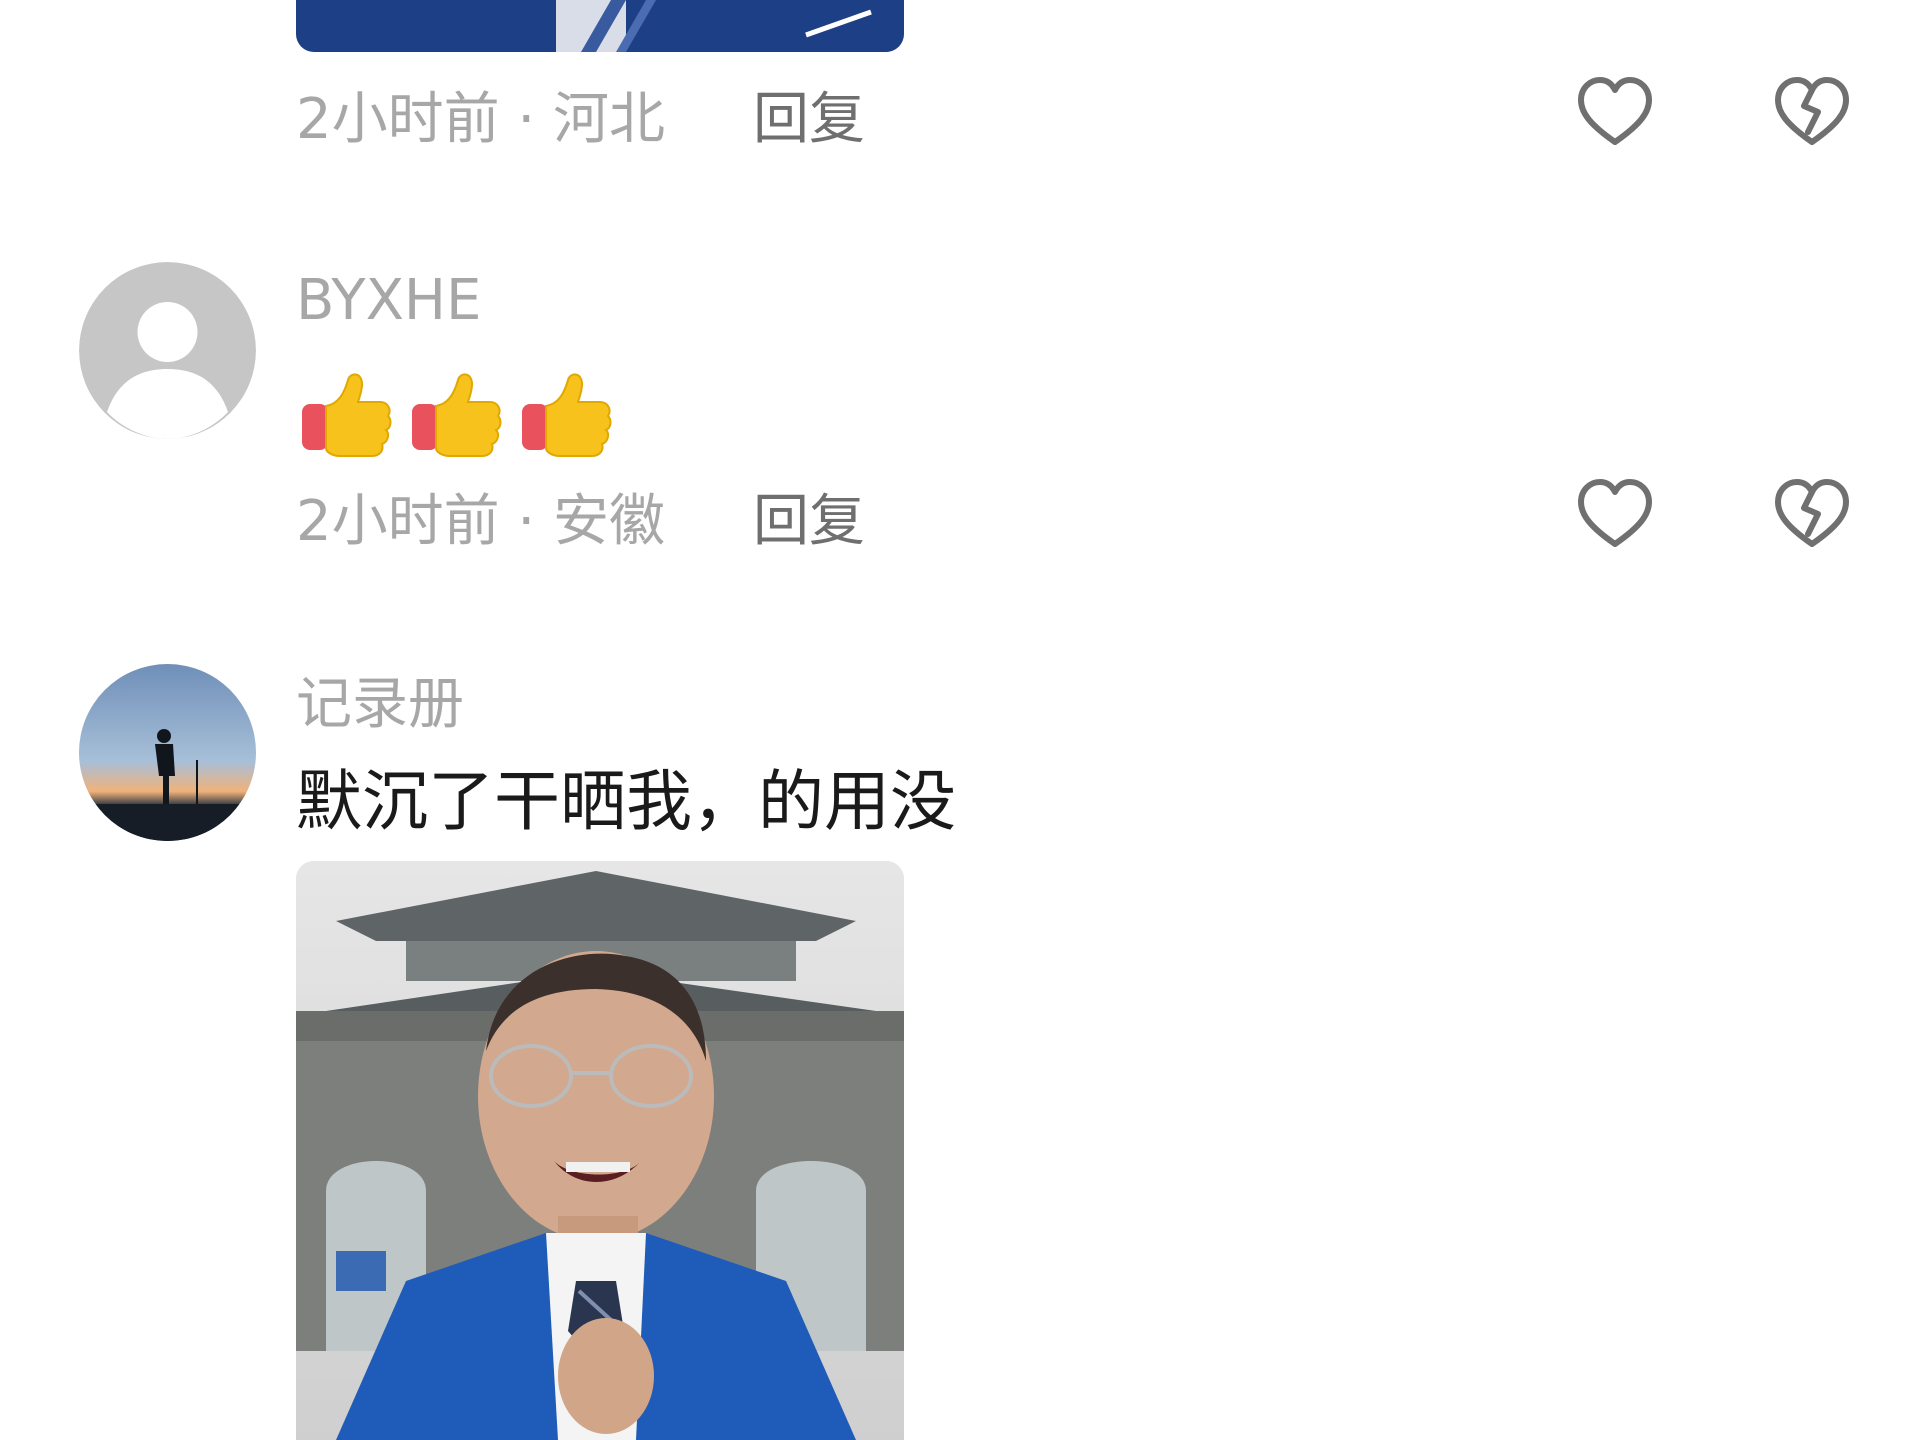 The width and height of the screenshot is (1920, 1440). Describe the element at coordinates (388, 301) in the screenshot. I see `username: BYXHE` at that location.